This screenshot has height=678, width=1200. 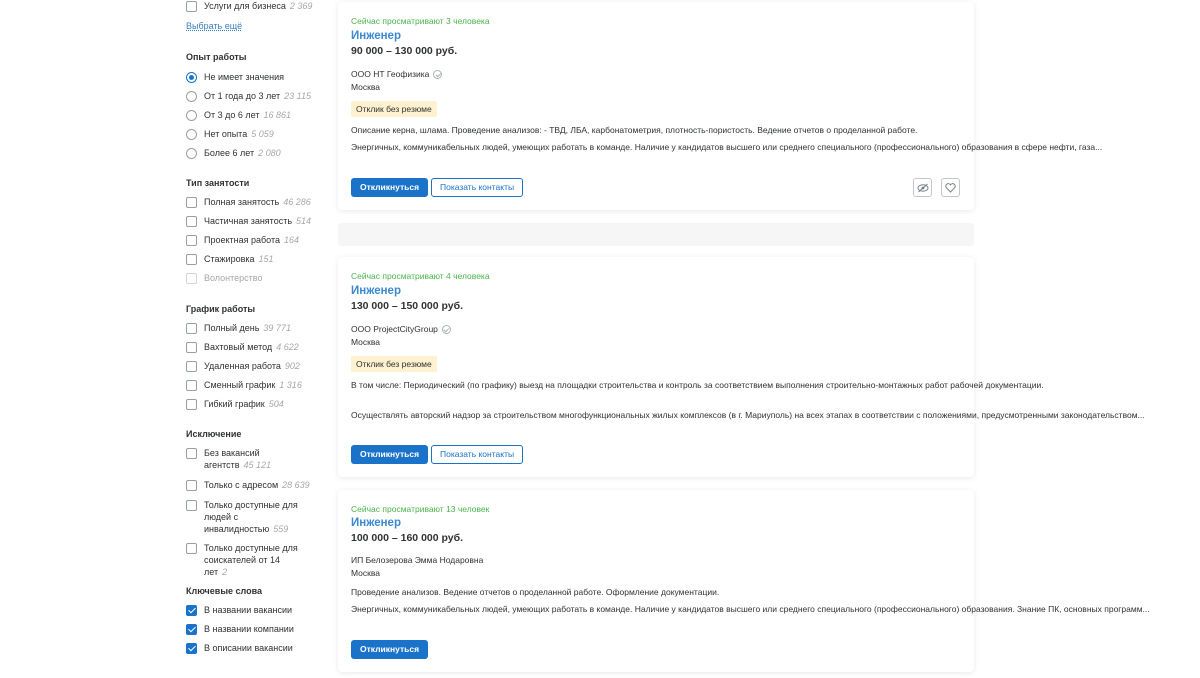 What do you see at coordinates (245, 459) in the screenshot?
I see `exclusion-option-no-agencies: Без вакансий агентств 45 121` at bounding box center [245, 459].